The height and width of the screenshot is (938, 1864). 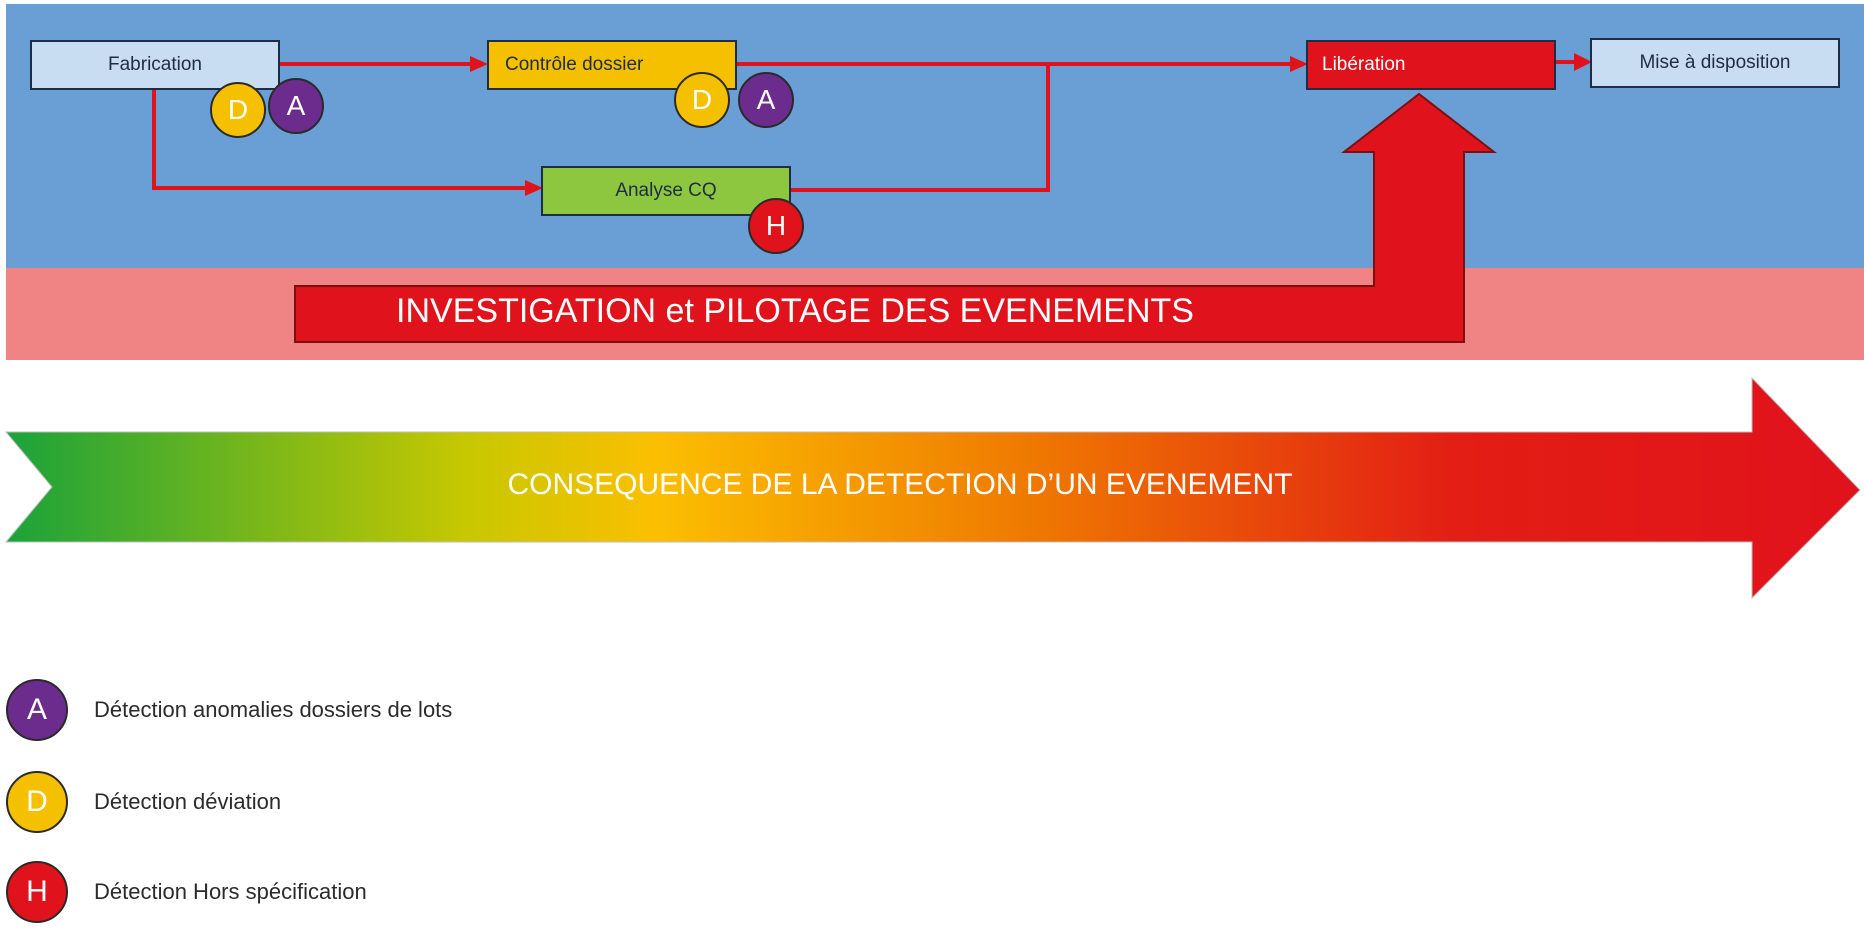 I want to click on legend-label: Détection déviation, so click(x=188, y=801).